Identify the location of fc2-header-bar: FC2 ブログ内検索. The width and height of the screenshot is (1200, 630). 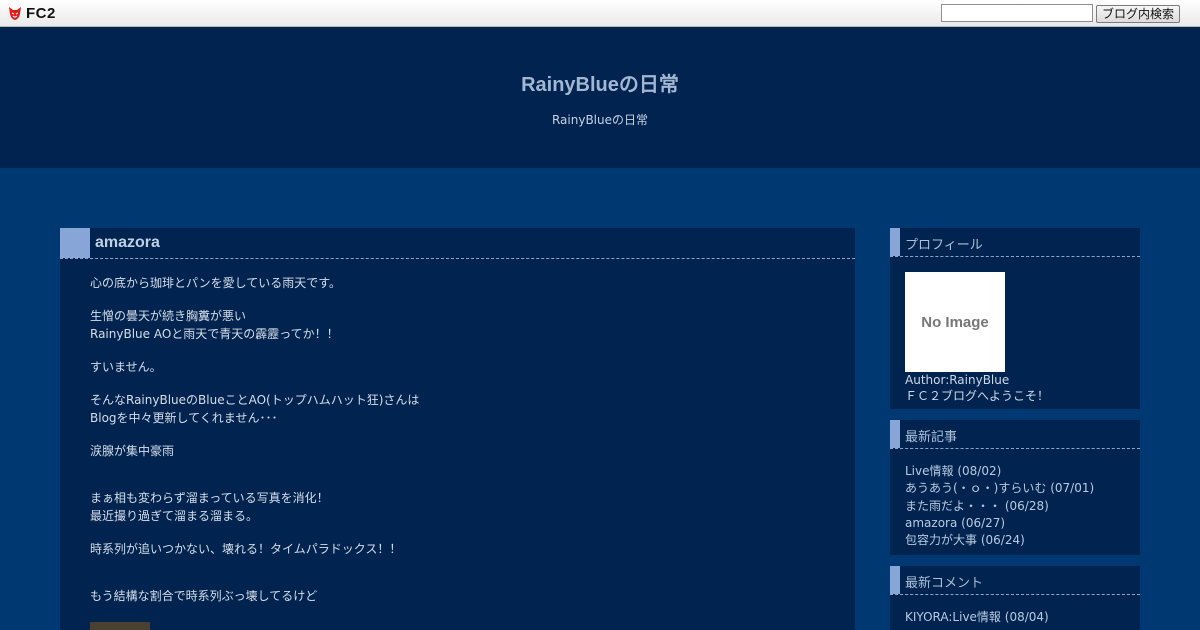
(600, 13).